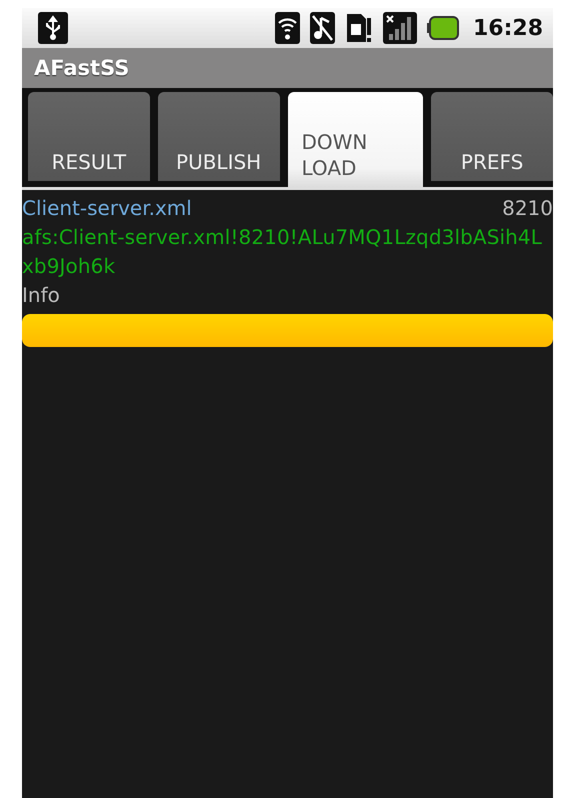 The height and width of the screenshot is (798, 569). I want to click on file-size: 8210, so click(527, 208).